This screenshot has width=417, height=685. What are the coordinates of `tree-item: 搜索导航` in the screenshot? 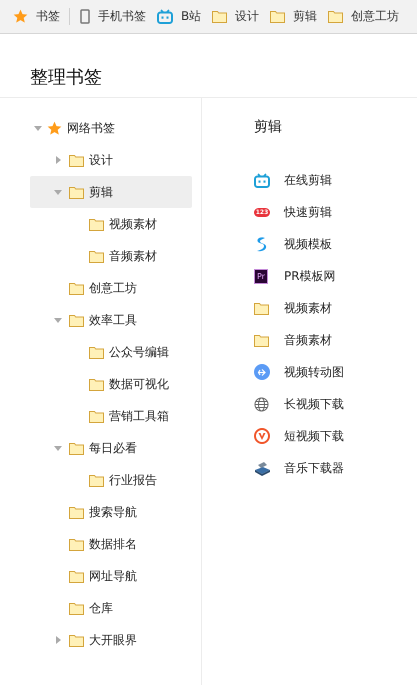 It's located at (113, 512).